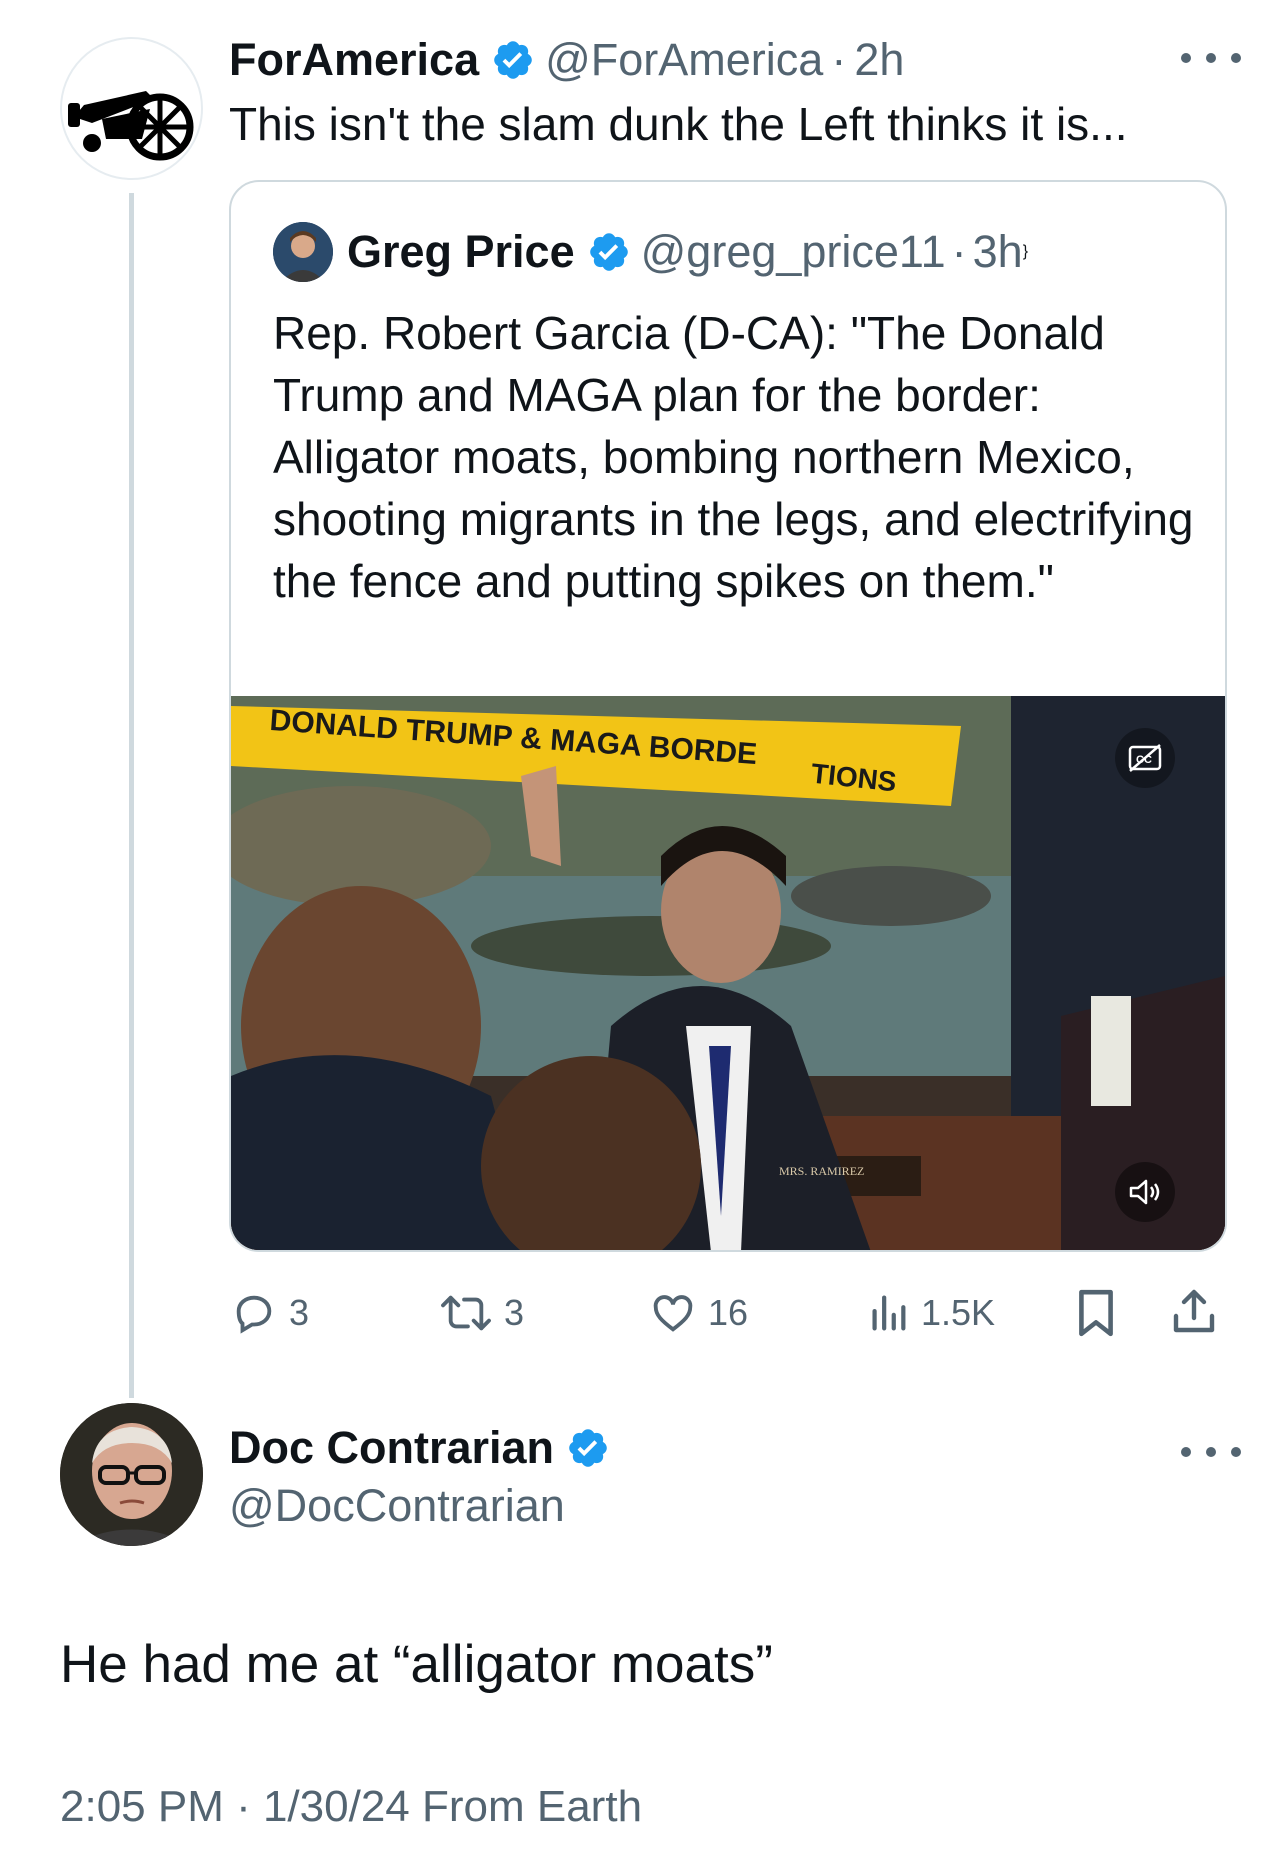 The height and width of the screenshot is (1856, 1284). What do you see at coordinates (1211, 1452) in the screenshot?
I see `reply-more-options-button` at bounding box center [1211, 1452].